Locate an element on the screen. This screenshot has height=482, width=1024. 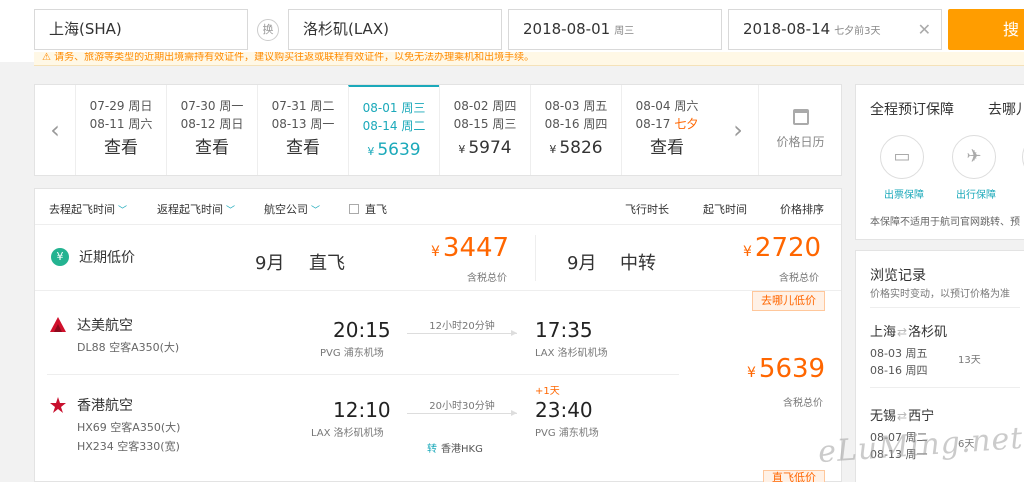
date-option-return: 08-15 周三 is located at coordinates (485, 124).